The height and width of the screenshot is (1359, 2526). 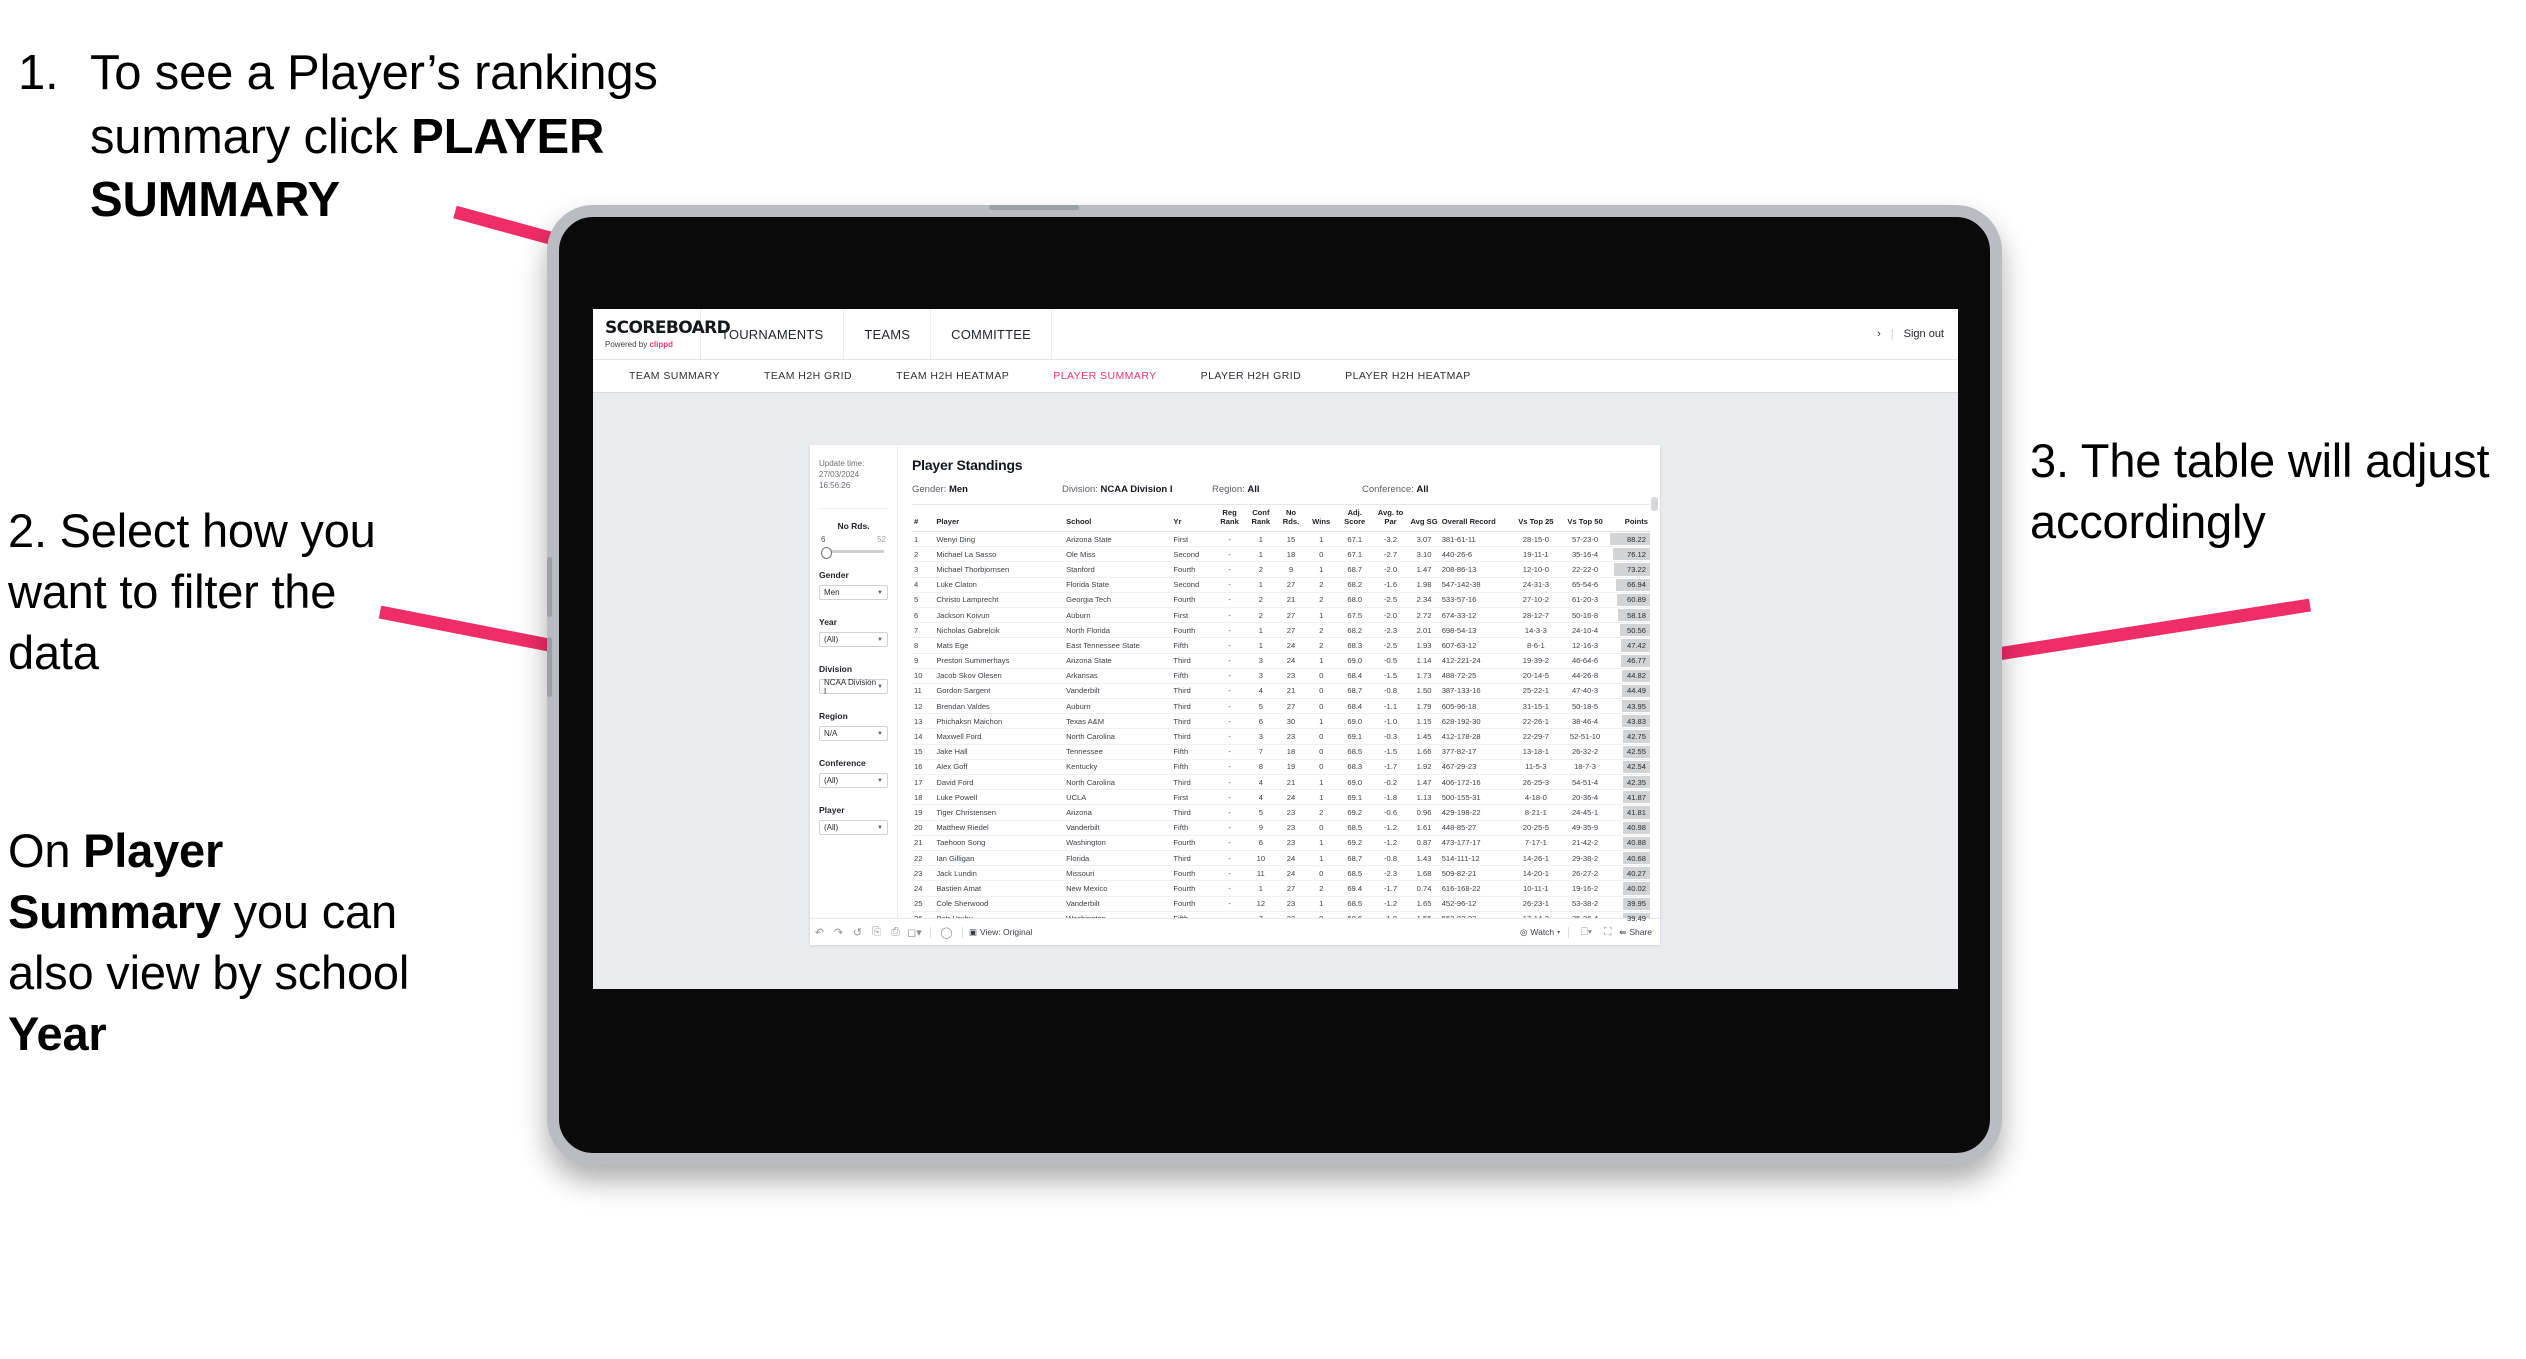 I want to click on nav-item-committee: COMMITTEE, so click(x=991, y=334).